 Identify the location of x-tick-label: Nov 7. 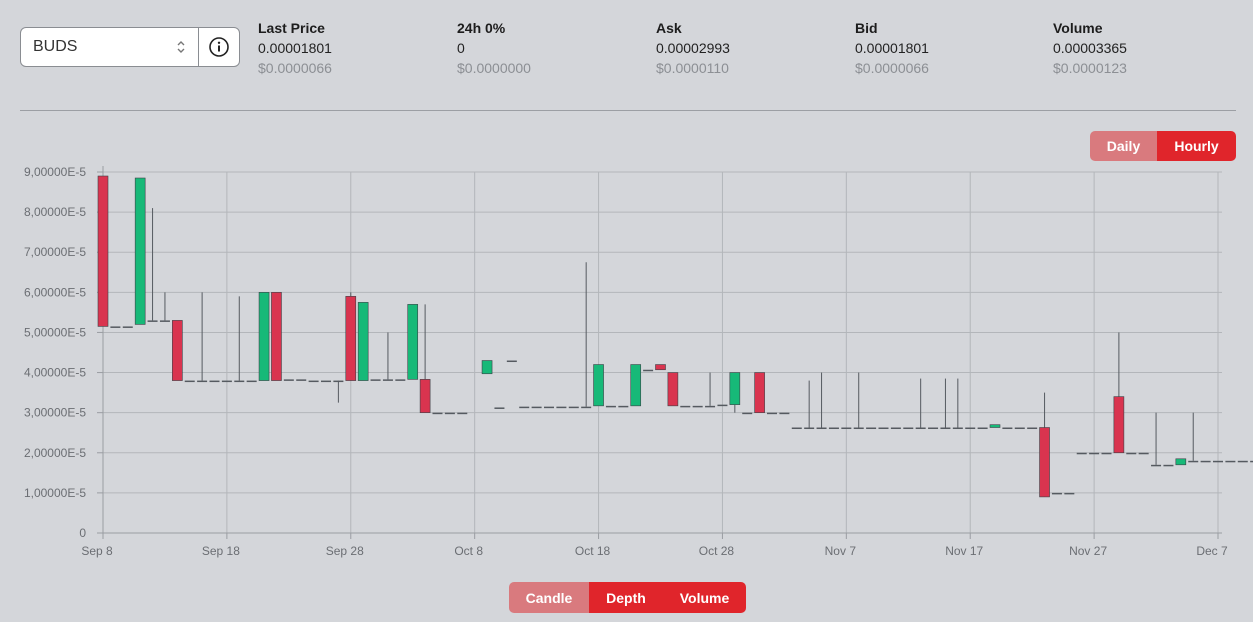
(841, 551).